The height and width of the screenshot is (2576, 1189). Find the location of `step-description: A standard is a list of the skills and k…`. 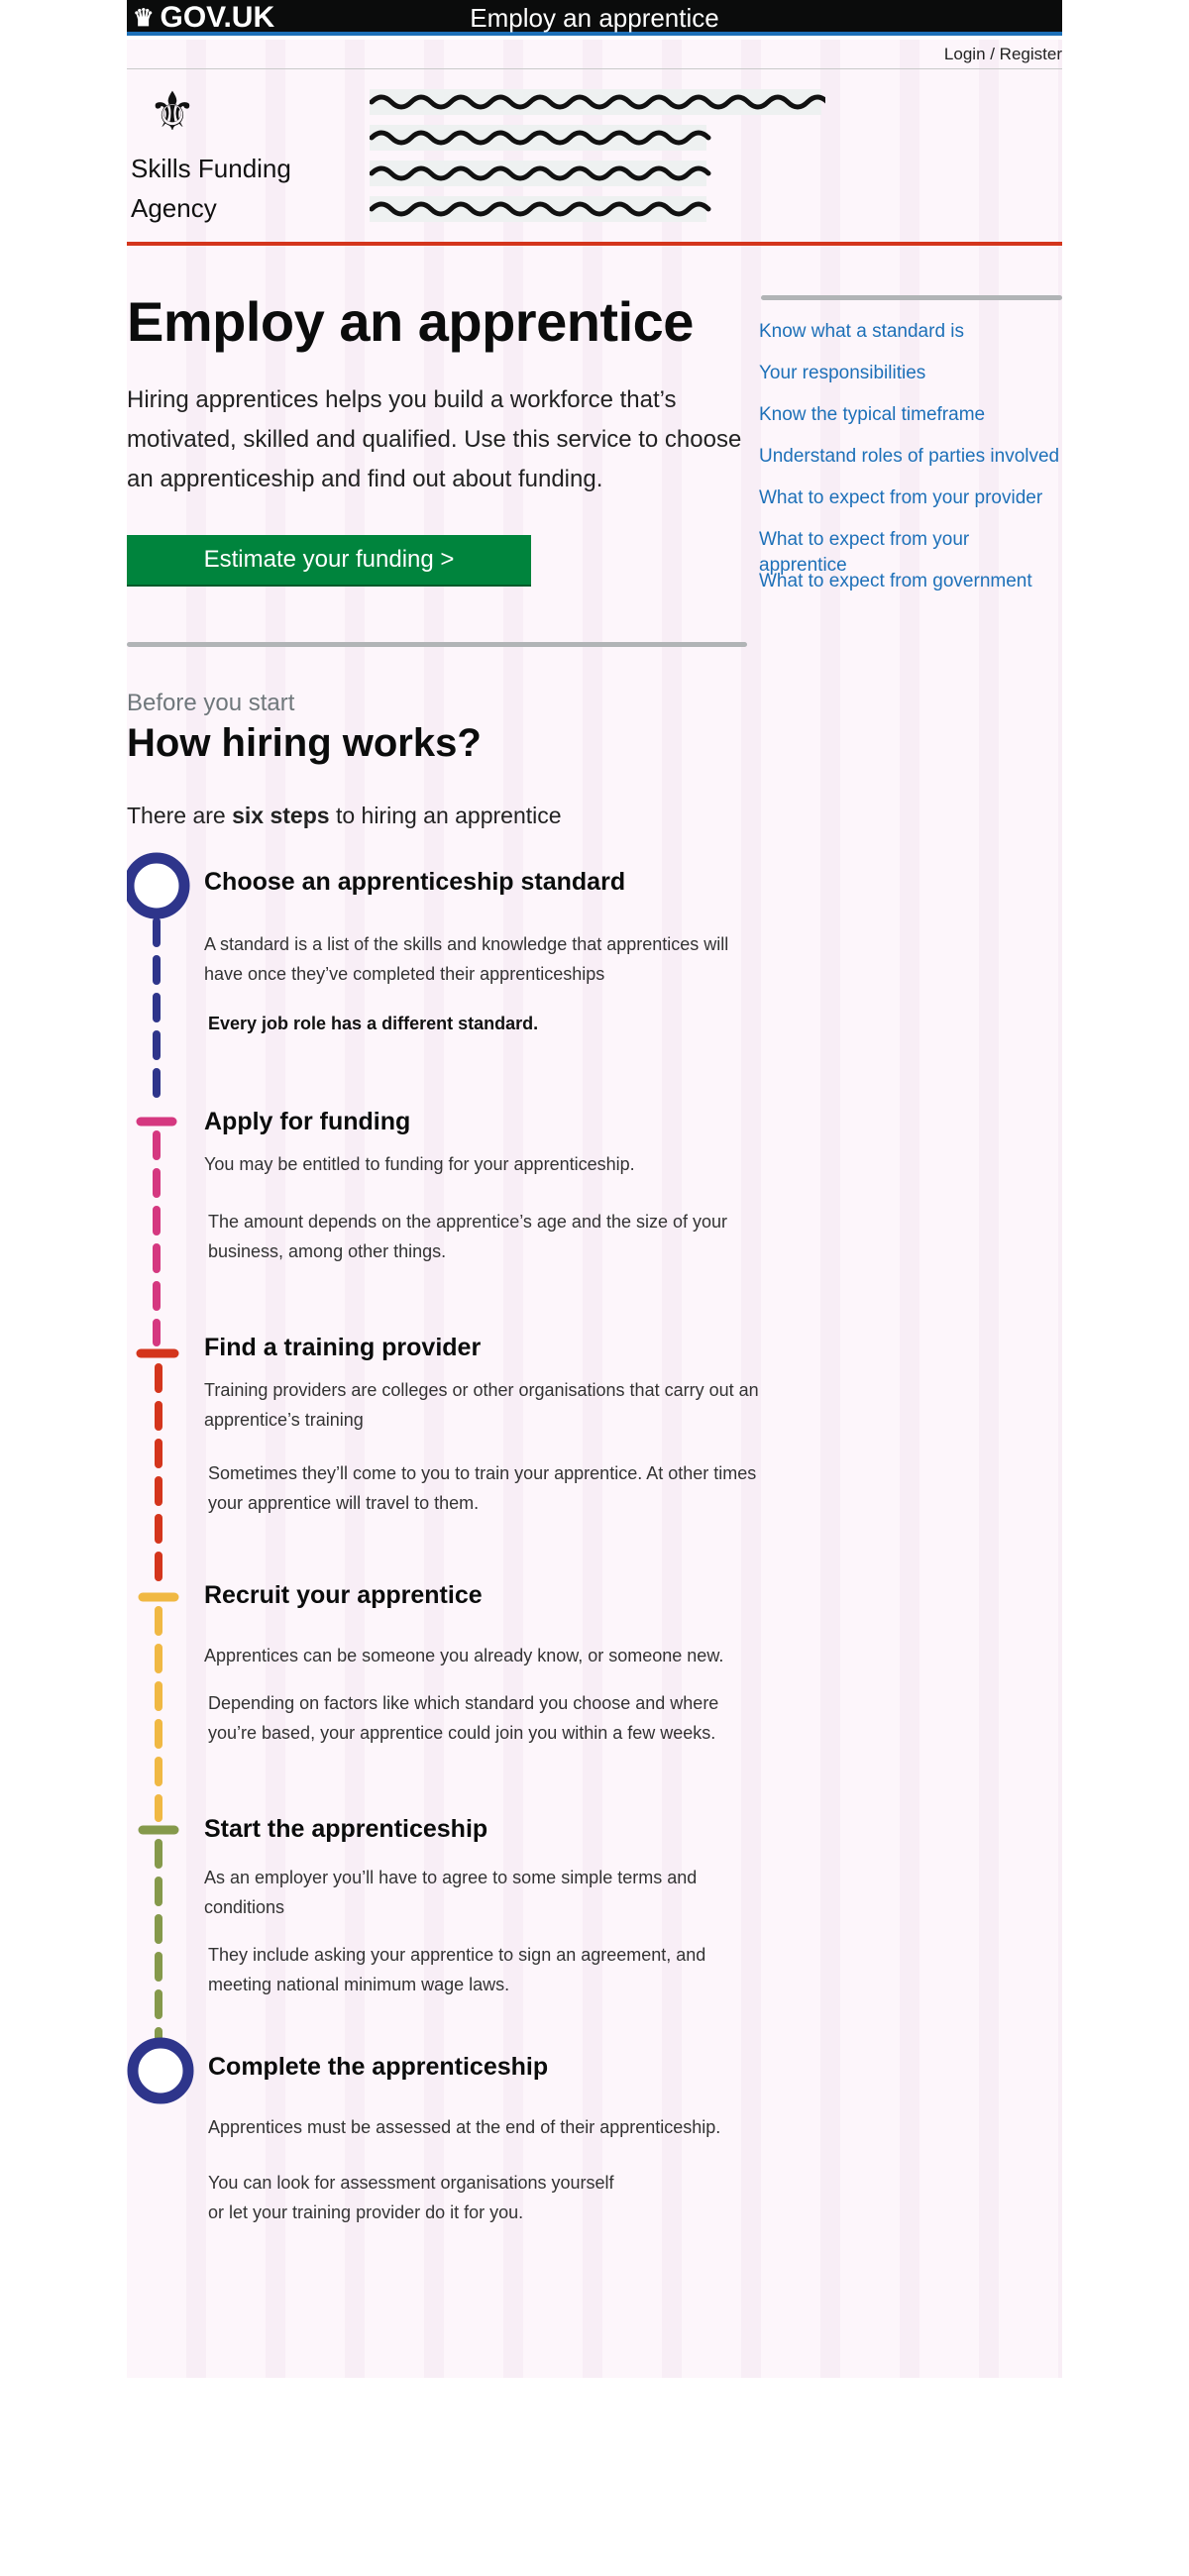

step-description: A standard is a list of the skills and k… is located at coordinates (466, 959).